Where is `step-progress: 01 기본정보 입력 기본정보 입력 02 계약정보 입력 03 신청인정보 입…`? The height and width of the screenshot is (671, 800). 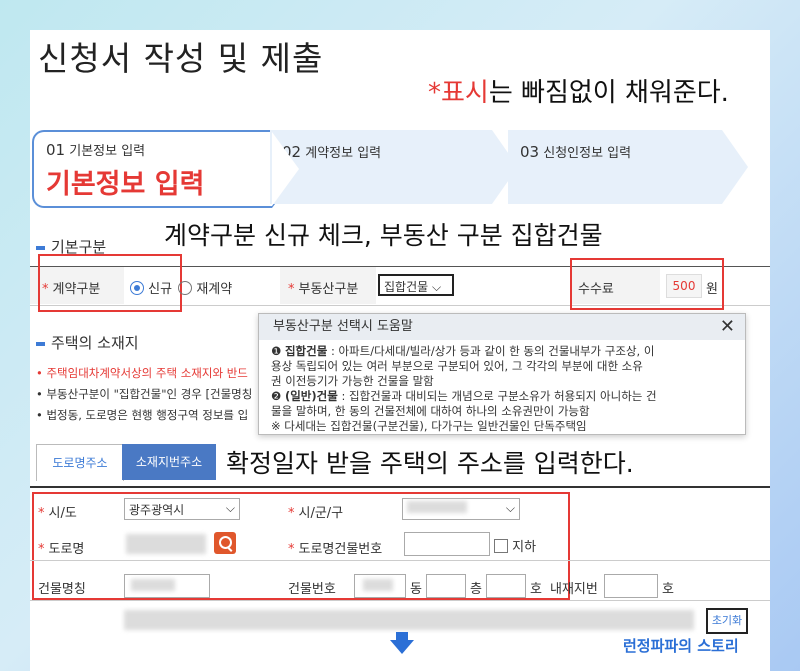
step-progress: 01 기본정보 입력 기본정보 입력 02 계약정보 입력 03 신청인정보 입… is located at coordinates (400, 169).